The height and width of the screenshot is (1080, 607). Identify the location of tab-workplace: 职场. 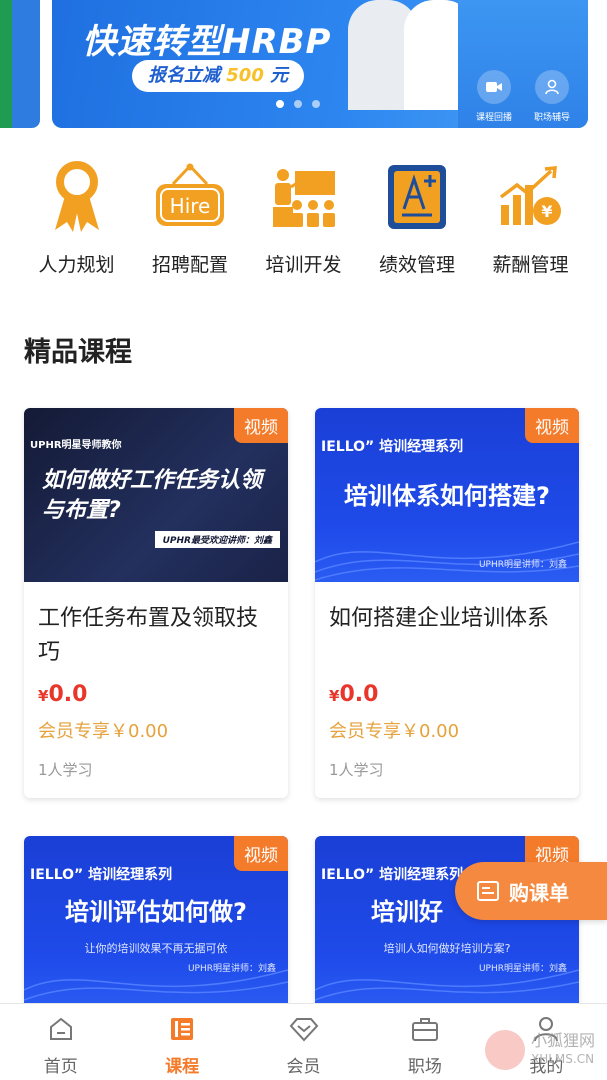
(424, 1042).